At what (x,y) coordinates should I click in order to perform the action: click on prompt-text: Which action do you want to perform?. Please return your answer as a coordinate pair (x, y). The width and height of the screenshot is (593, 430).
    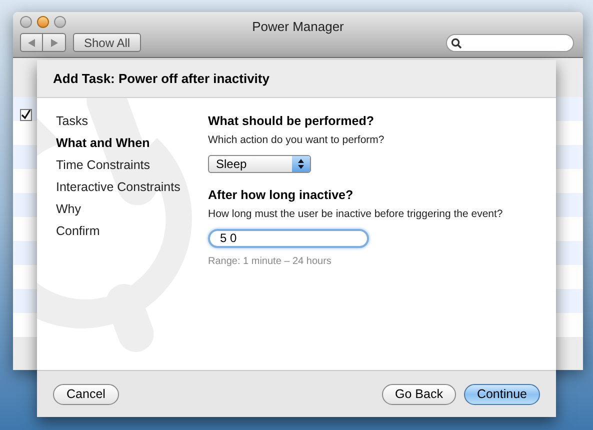
    Looking at the image, I should click on (297, 140).